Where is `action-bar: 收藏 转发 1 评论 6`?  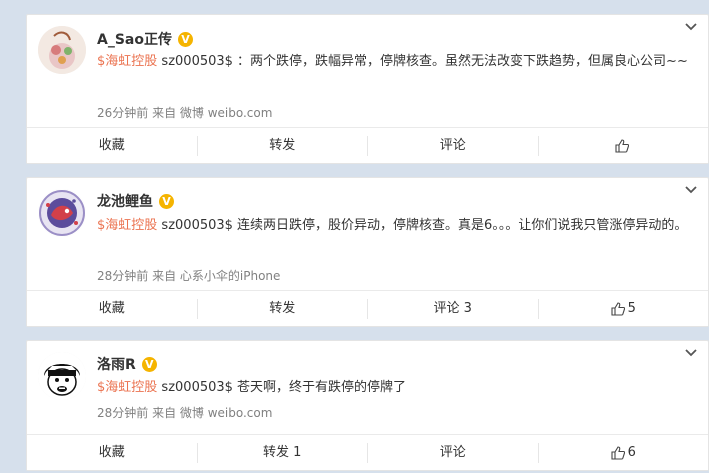 action-bar: 收藏 转发 1 评论 6 is located at coordinates (367, 452).